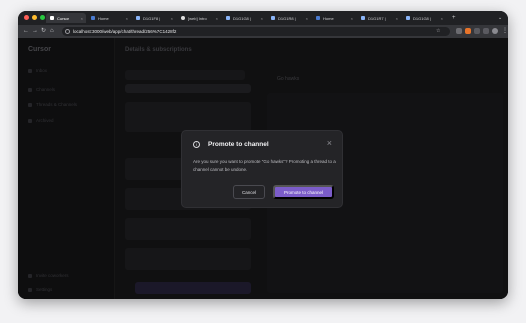 This screenshot has width=526, height=323. I want to click on tab-label: [web] Intro, so click(197, 18).